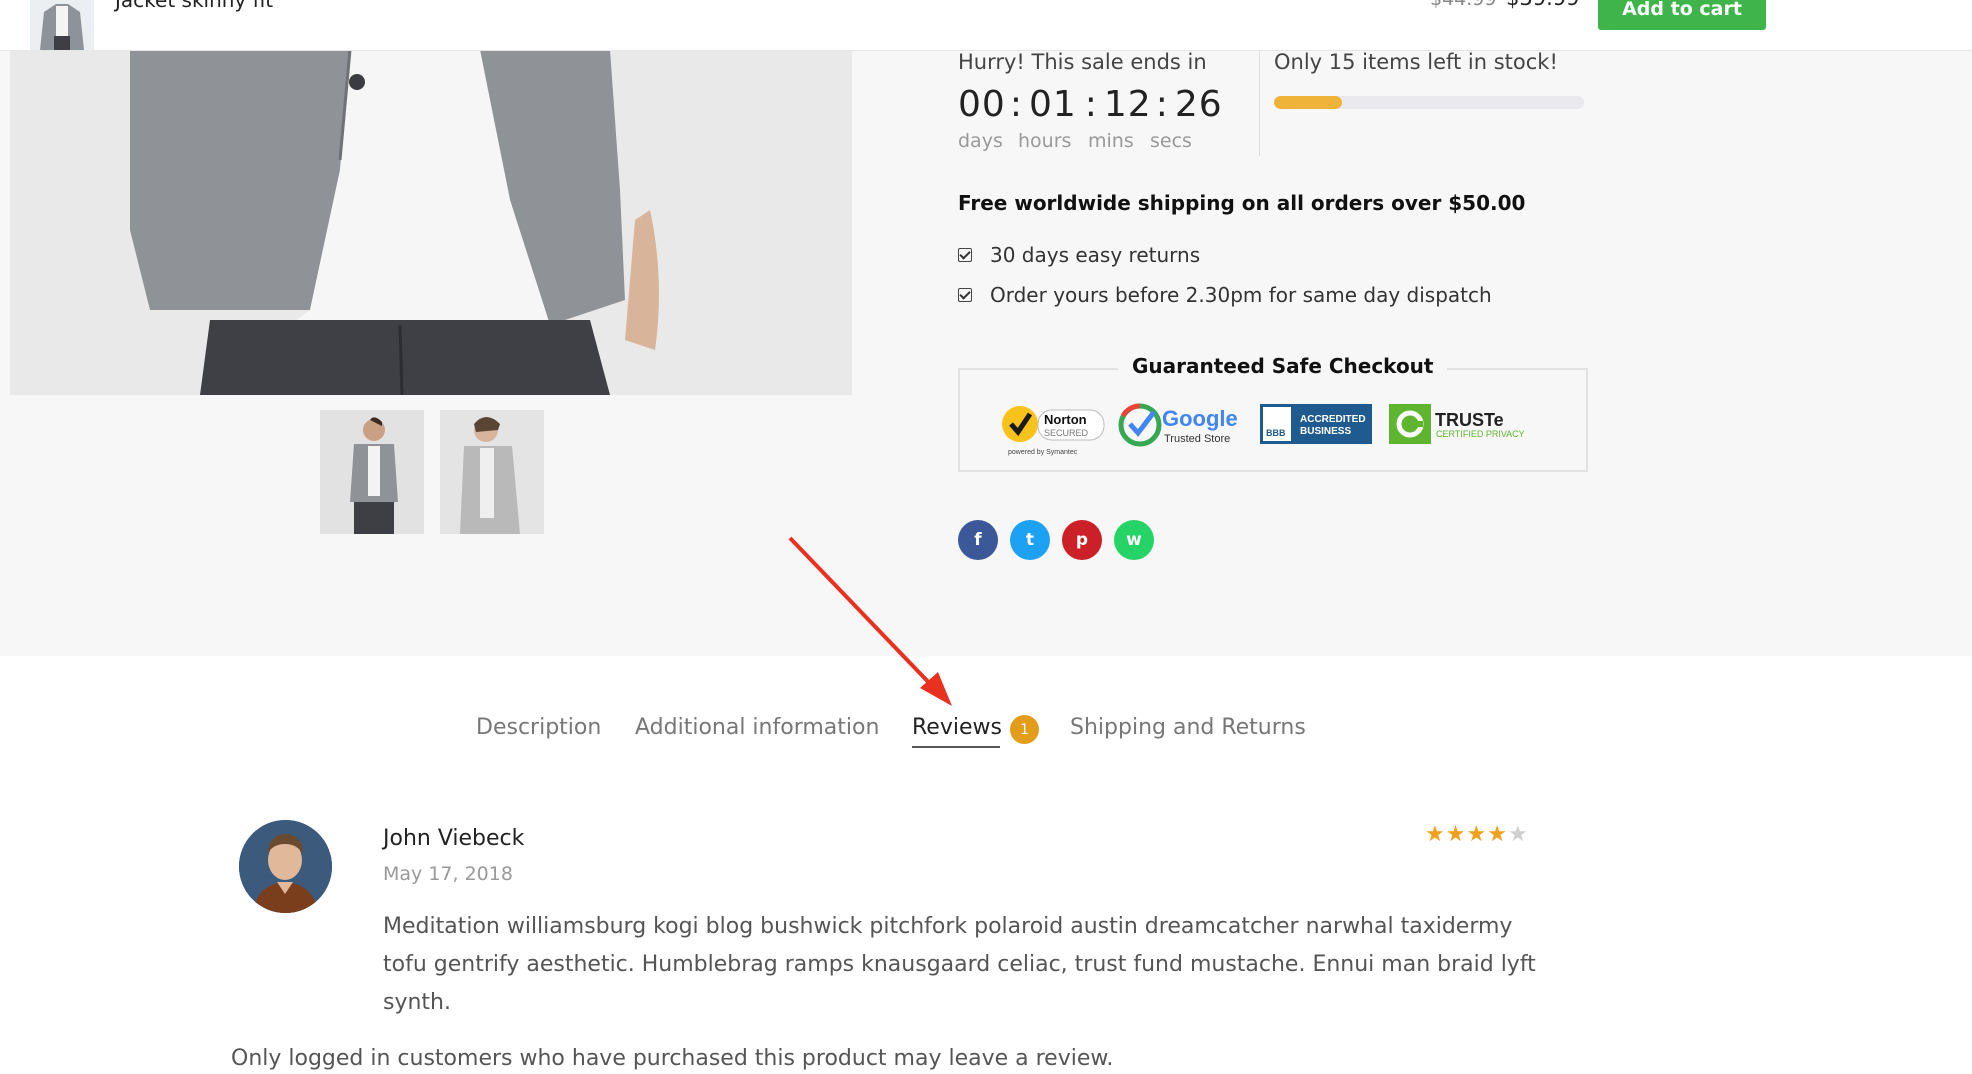 The height and width of the screenshot is (1074, 1972). Describe the element at coordinates (1024, 729) in the screenshot. I see `reviews-count-badge: 1` at that location.